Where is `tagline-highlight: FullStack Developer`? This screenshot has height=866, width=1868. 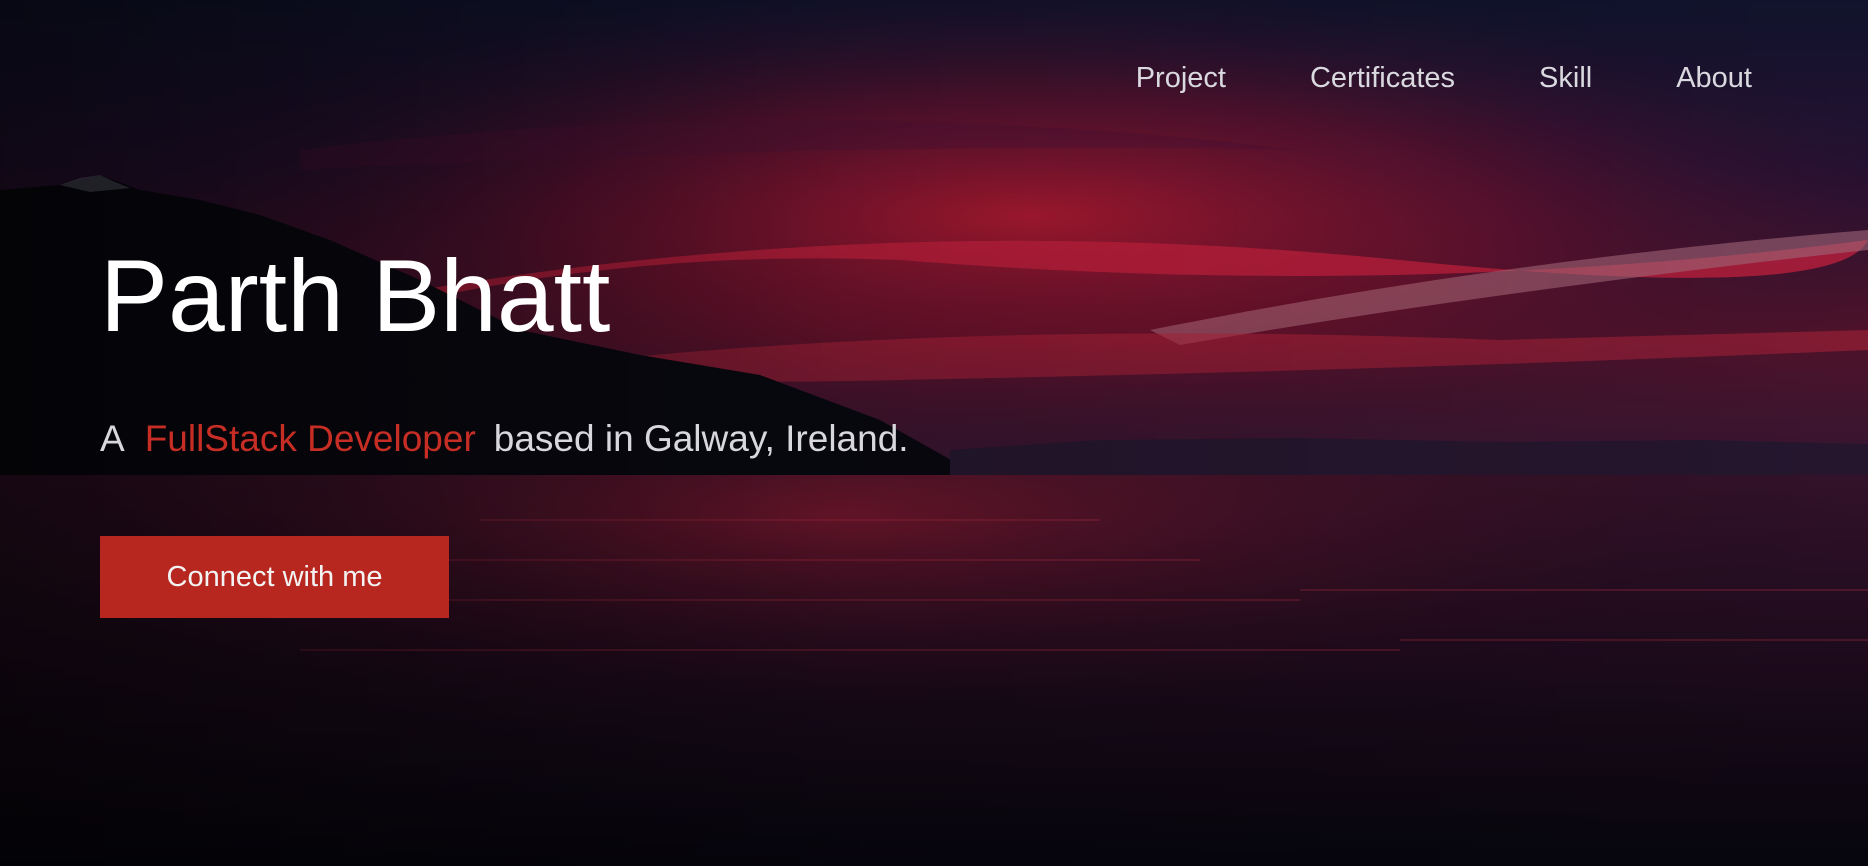
tagline-highlight: FullStack Developer is located at coordinates (310, 438).